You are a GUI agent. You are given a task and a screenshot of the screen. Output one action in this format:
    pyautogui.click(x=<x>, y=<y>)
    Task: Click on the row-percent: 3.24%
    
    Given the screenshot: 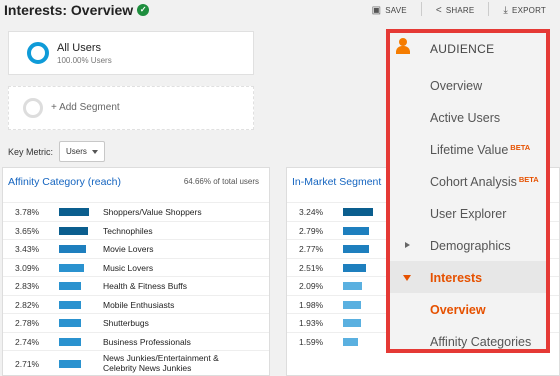 What is the action you would take?
    pyautogui.click(x=311, y=212)
    